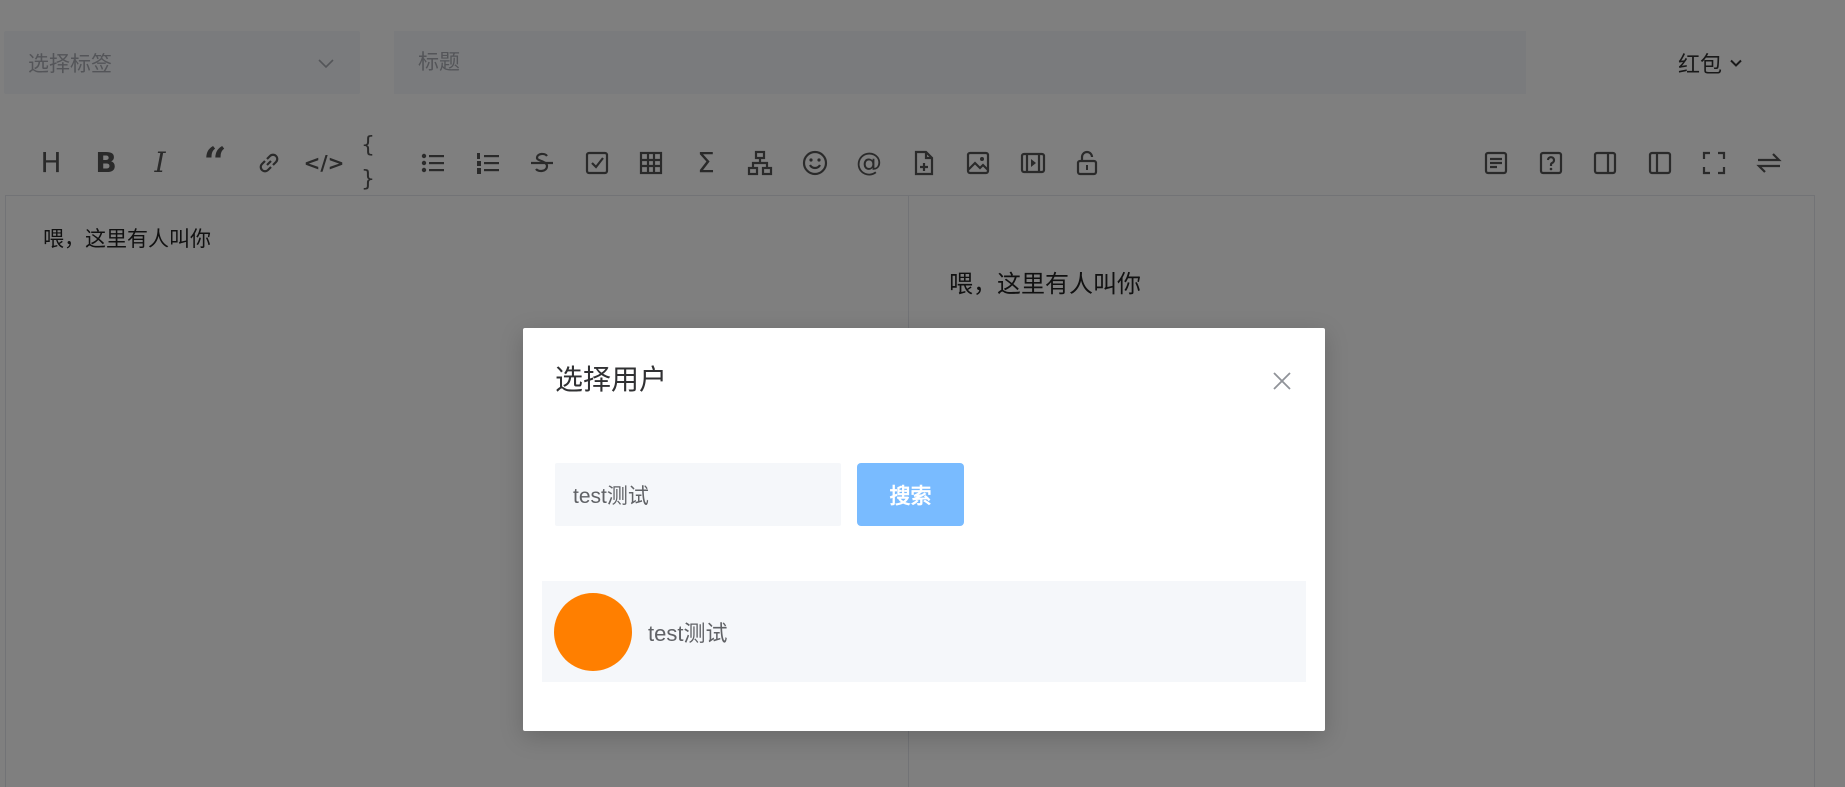 This screenshot has height=787, width=1845. Describe the element at coordinates (910, 494) in the screenshot. I see `search-button: 搜索` at that location.